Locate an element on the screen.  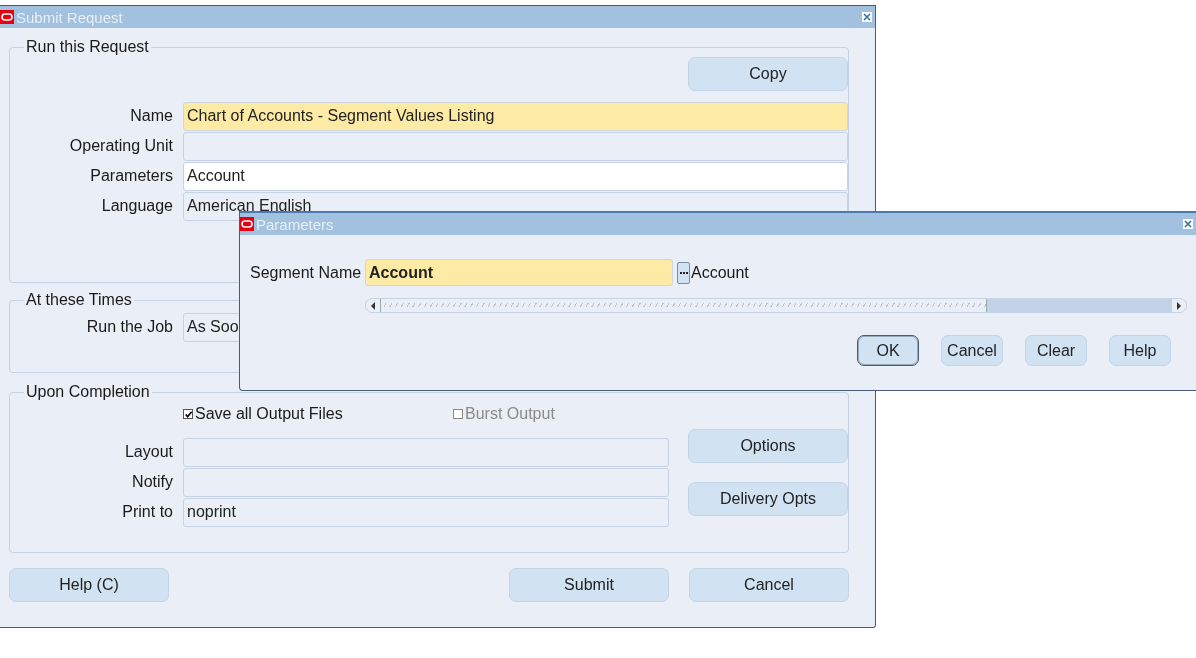
field-label: Print to is located at coordinates (147, 512).